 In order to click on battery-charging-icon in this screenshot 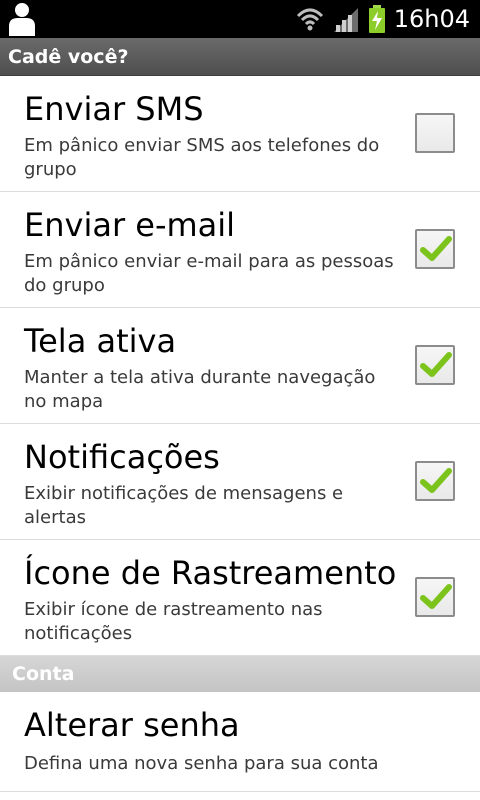, I will do `click(376, 19)`.